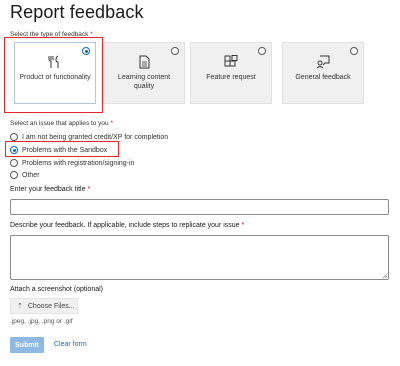 Image resolution: width=400 pixels, height=366 pixels. What do you see at coordinates (323, 73) in the screenshot?
I see `card-general-feedback: General feedback` at bounding box center [323, 73].